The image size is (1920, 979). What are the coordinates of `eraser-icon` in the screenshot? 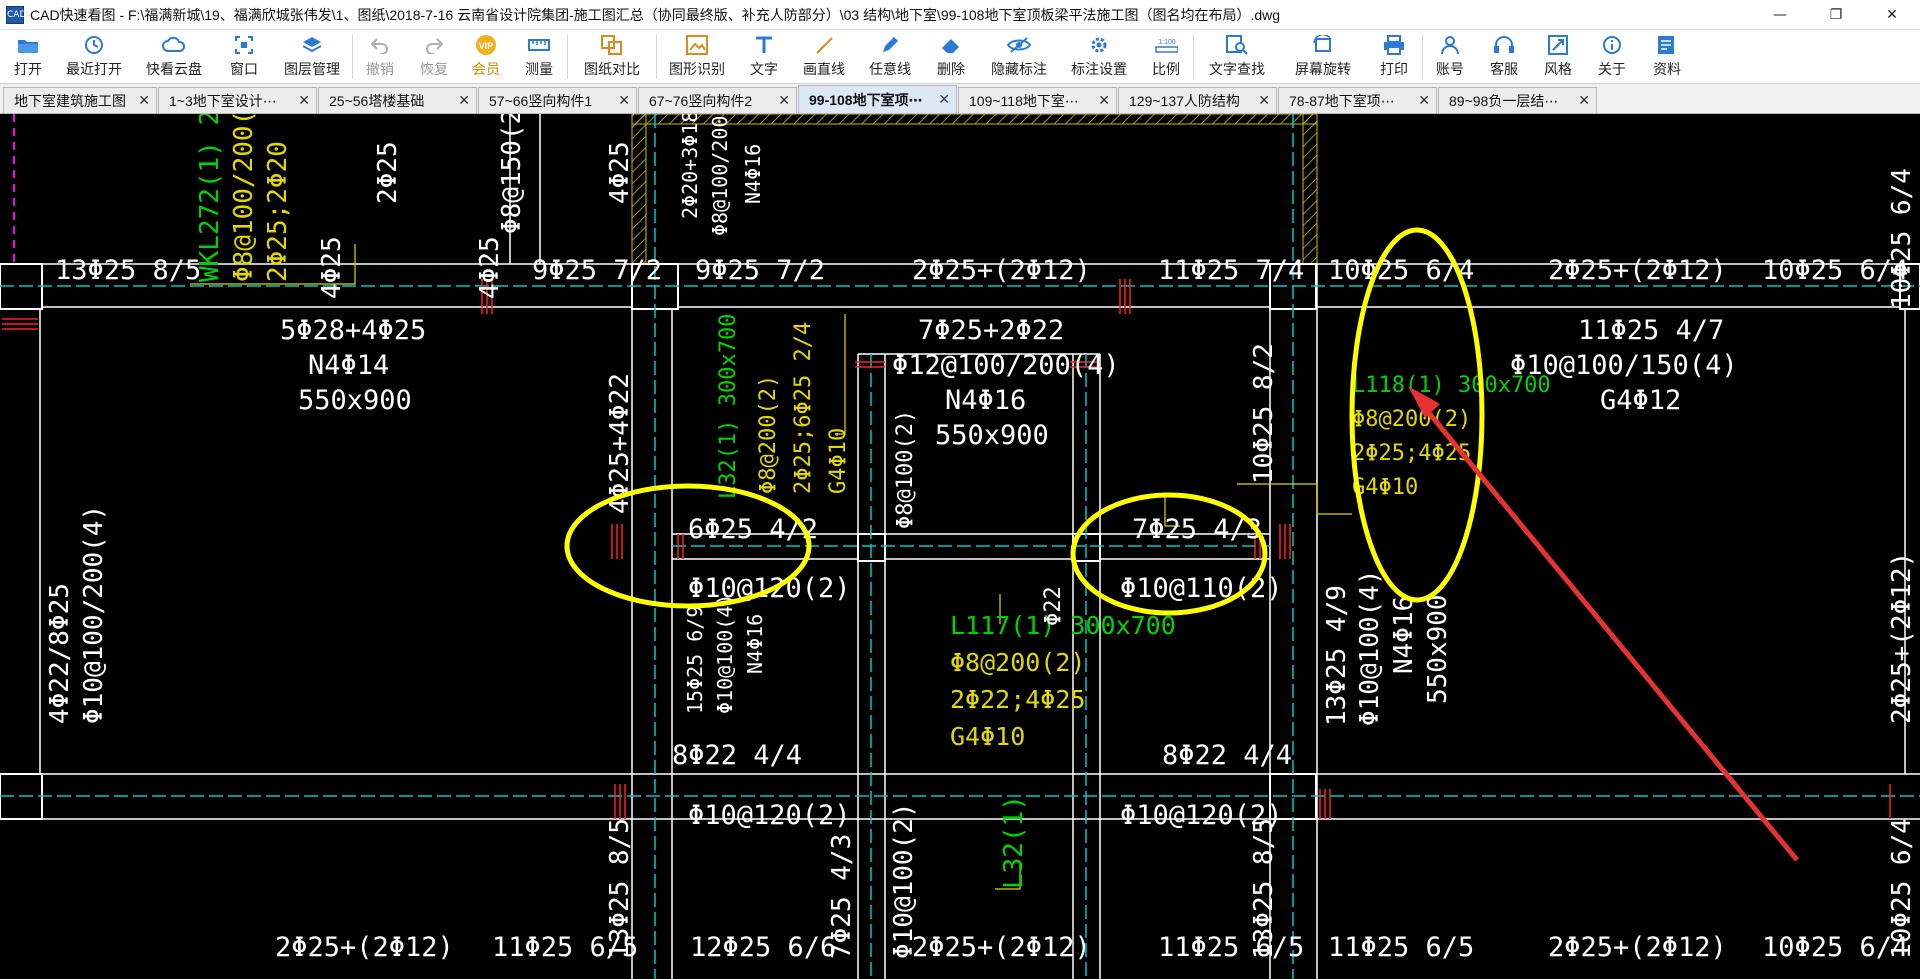 It's located at (951, 45).